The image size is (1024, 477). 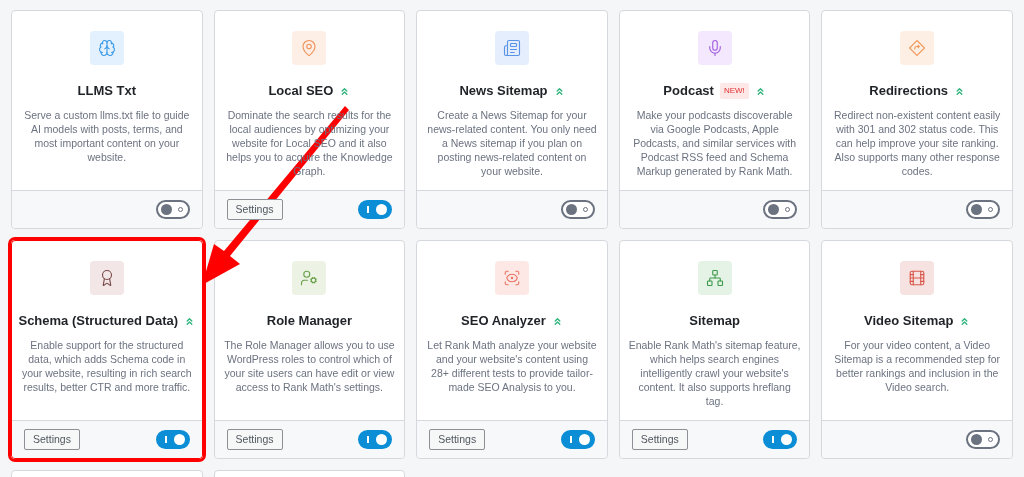 I want to click on module-description: Redirect non-existent content easily with 301 and 302 status code. This can help improve your site ranking. Also supports many other response codes., so click(x=917, y=143).